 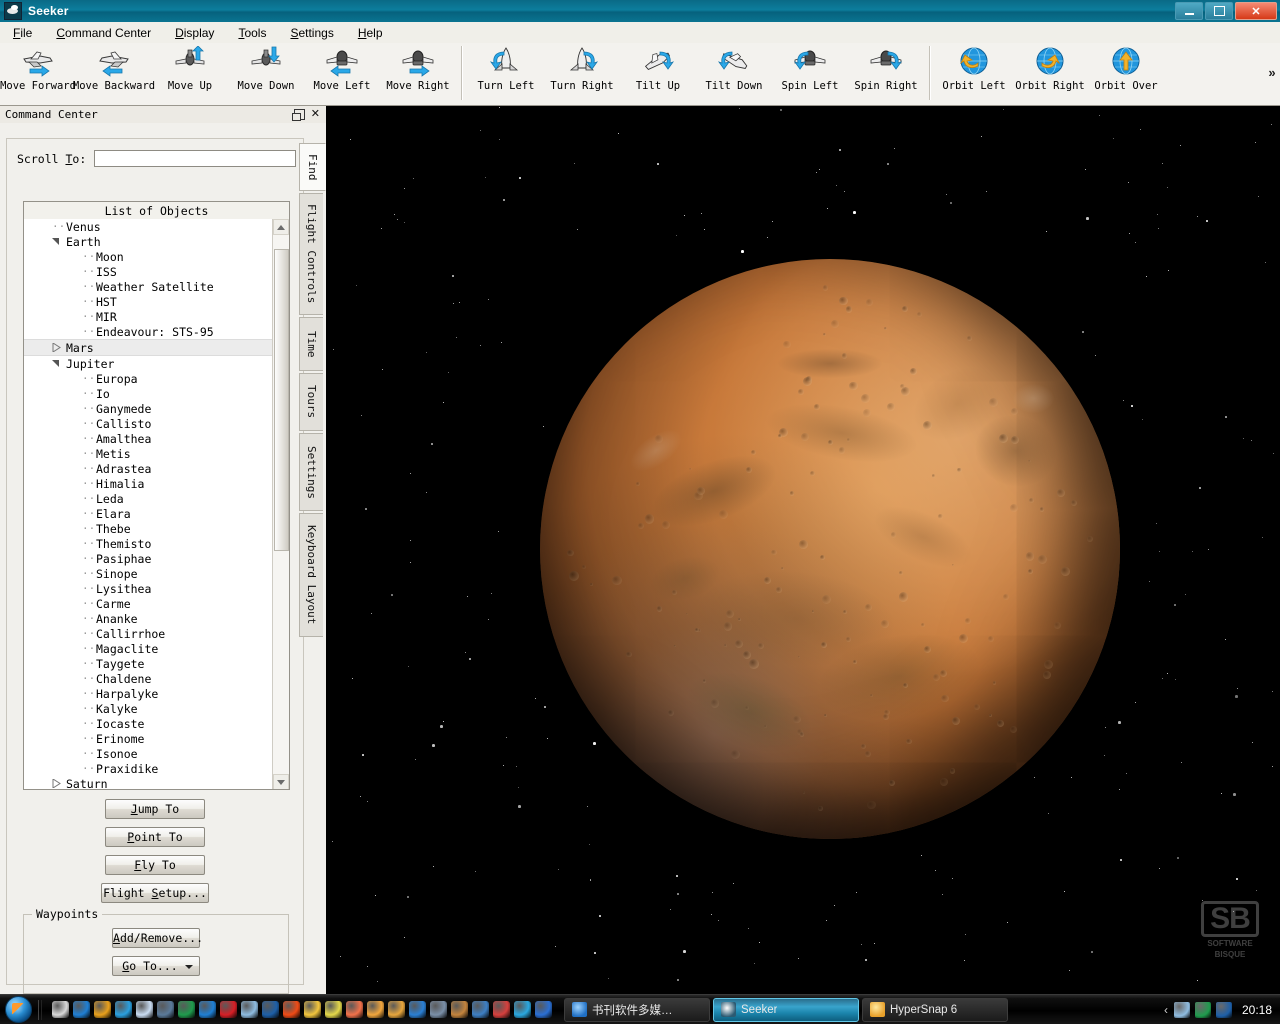 I want to click on toolbar-overflow-chevron-icon: », so click(x=1272, y=72).